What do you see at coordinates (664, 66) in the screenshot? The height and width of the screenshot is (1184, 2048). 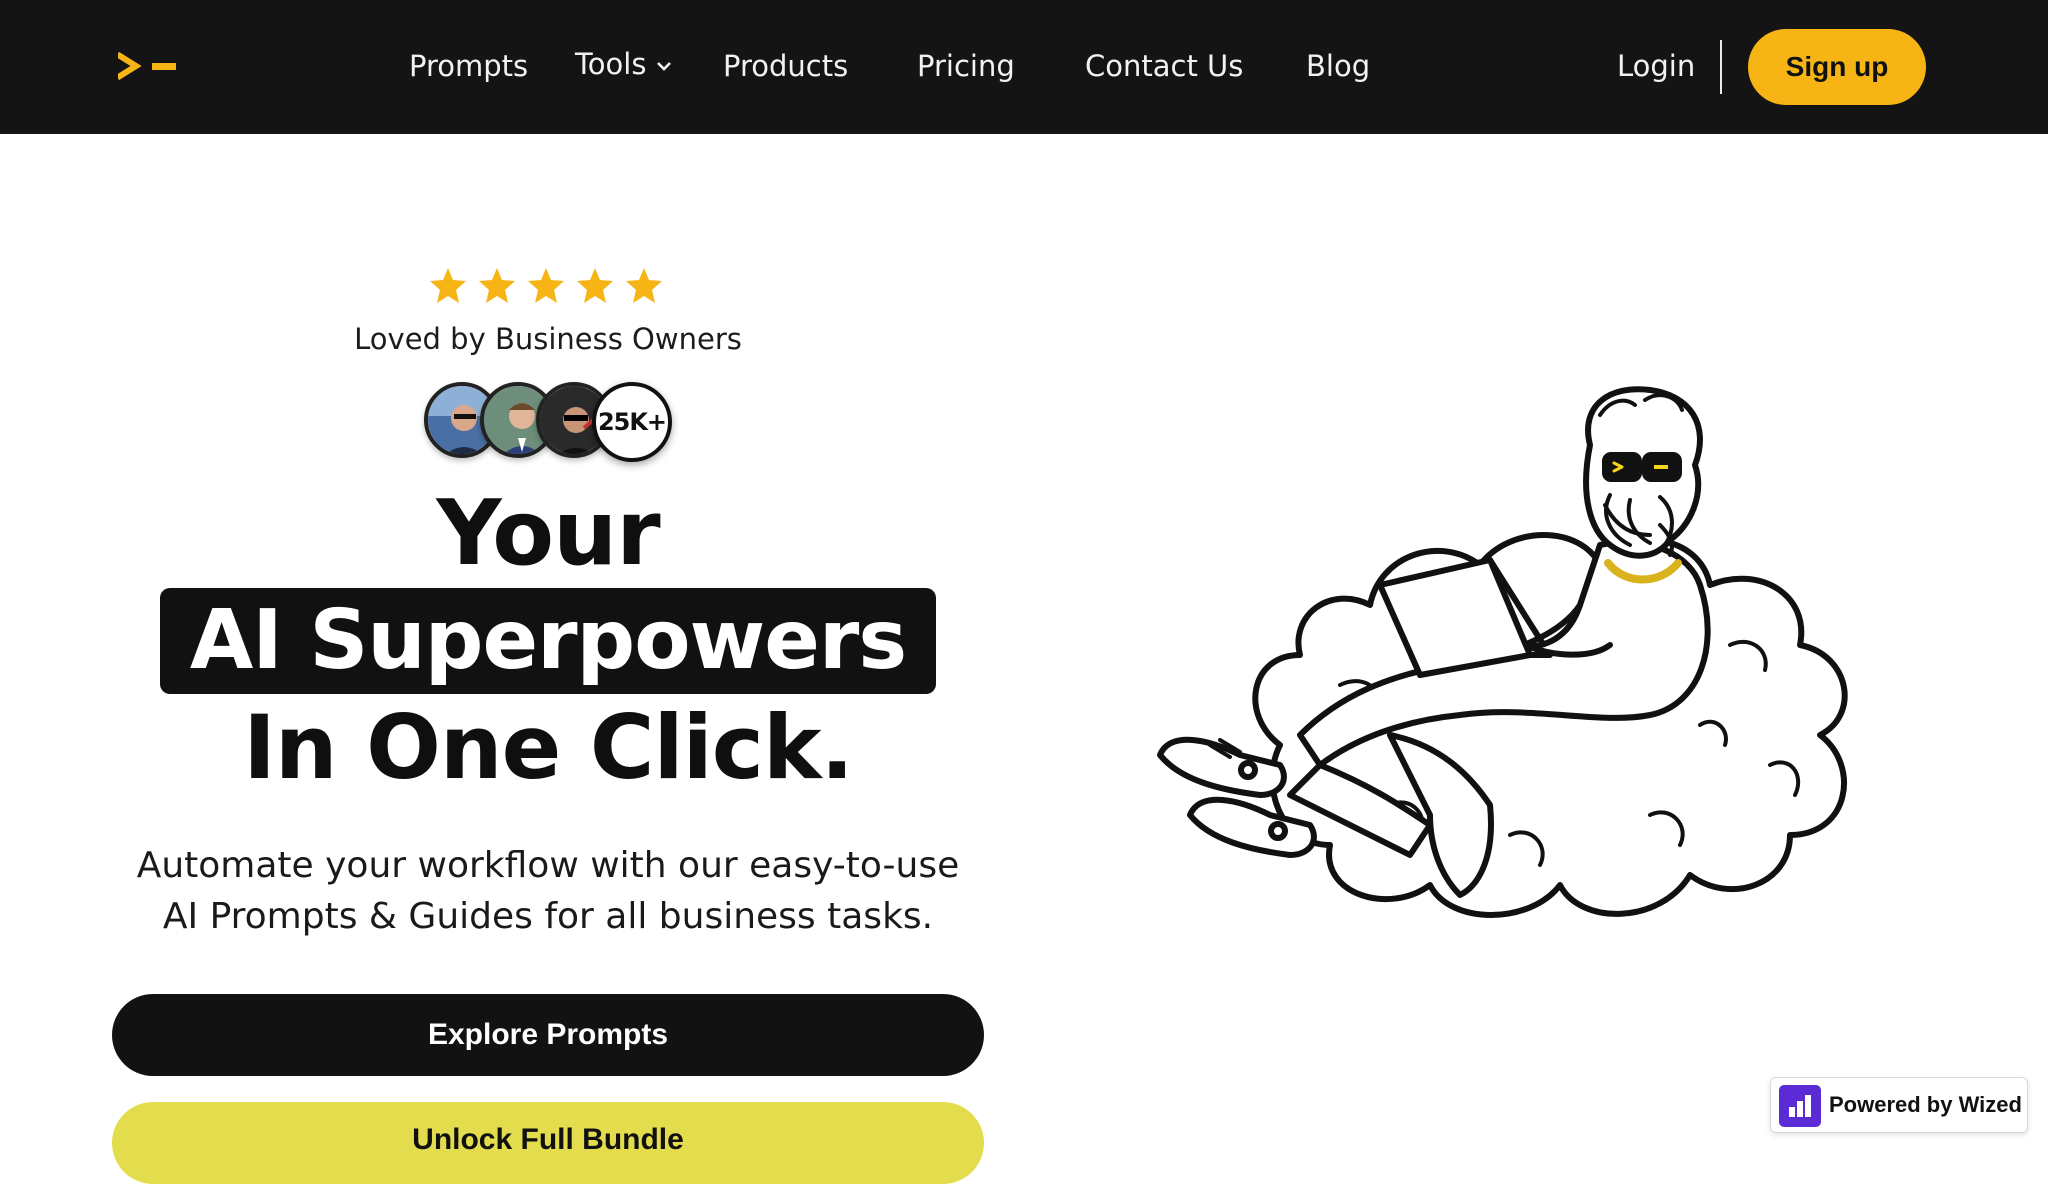 I see `chevron-down-icon` at bounding box center [664, 66].